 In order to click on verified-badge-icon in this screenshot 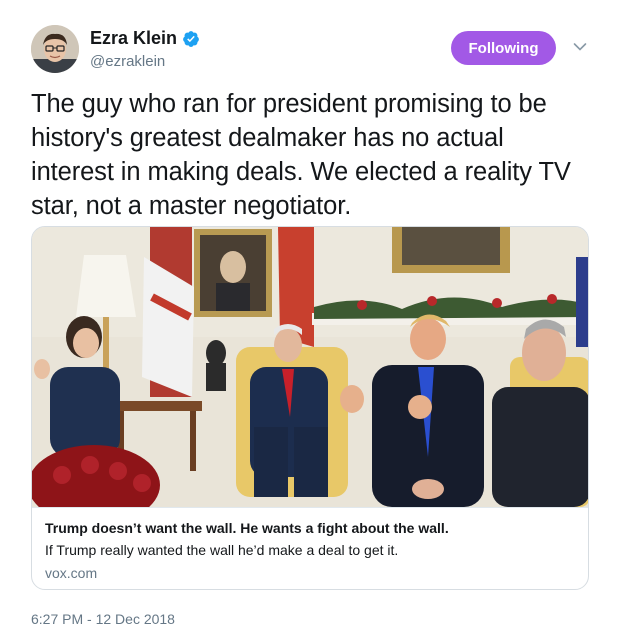, I will do `click(191, 39)`.